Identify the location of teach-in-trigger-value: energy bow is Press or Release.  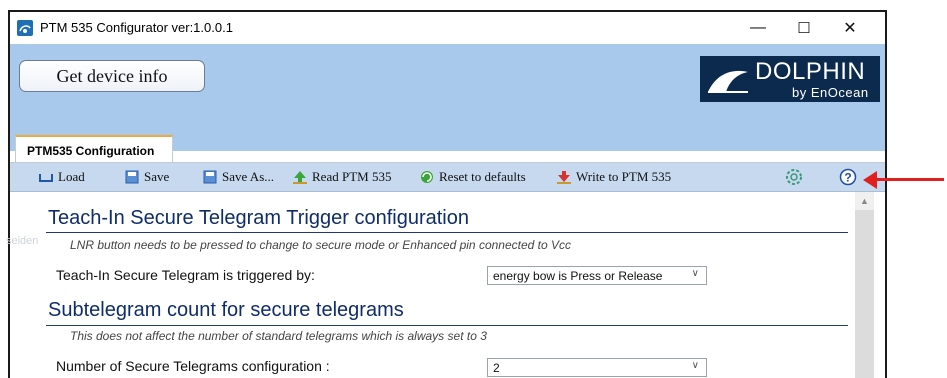
(578, 276).